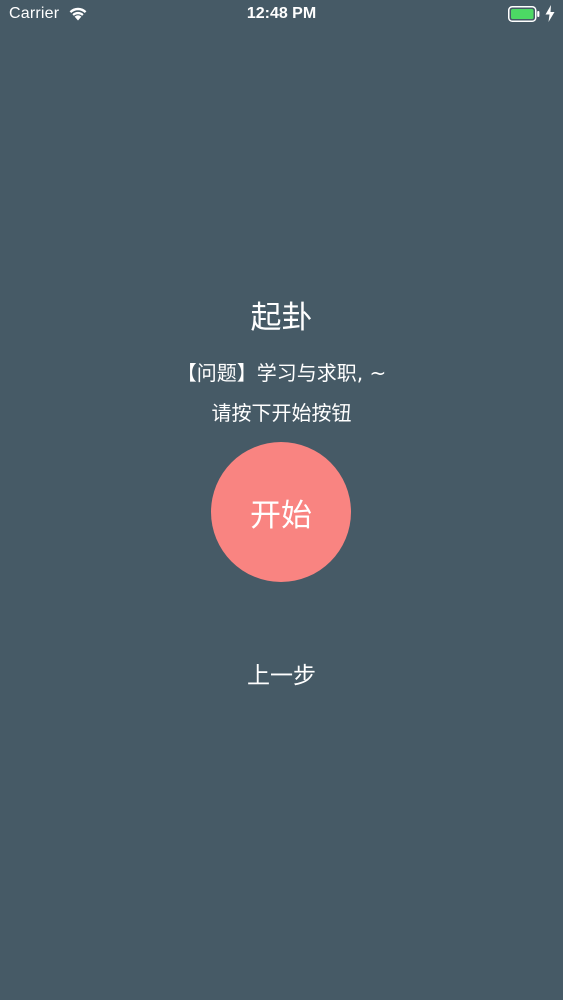  Describe the element at coordinates (281, 318) in the screenshot. I see `page-title: 起卦` at that location.